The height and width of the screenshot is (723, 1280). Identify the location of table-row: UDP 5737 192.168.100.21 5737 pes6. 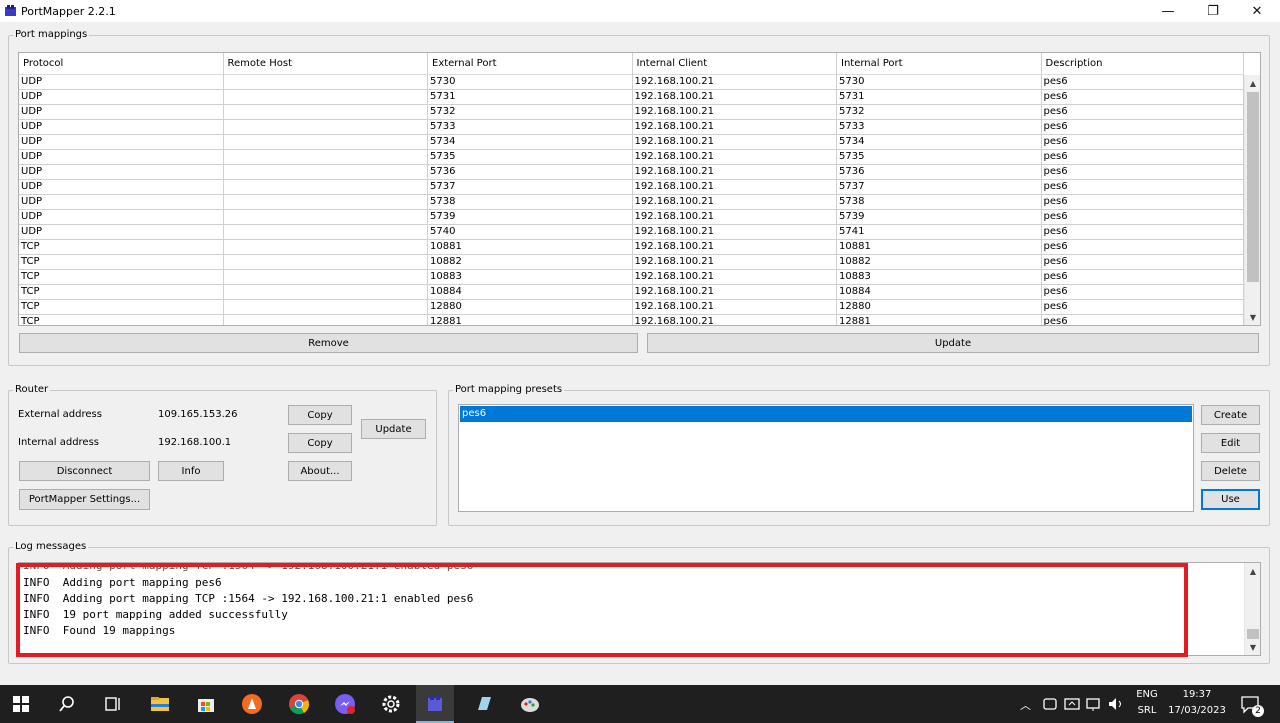
(631, 187).